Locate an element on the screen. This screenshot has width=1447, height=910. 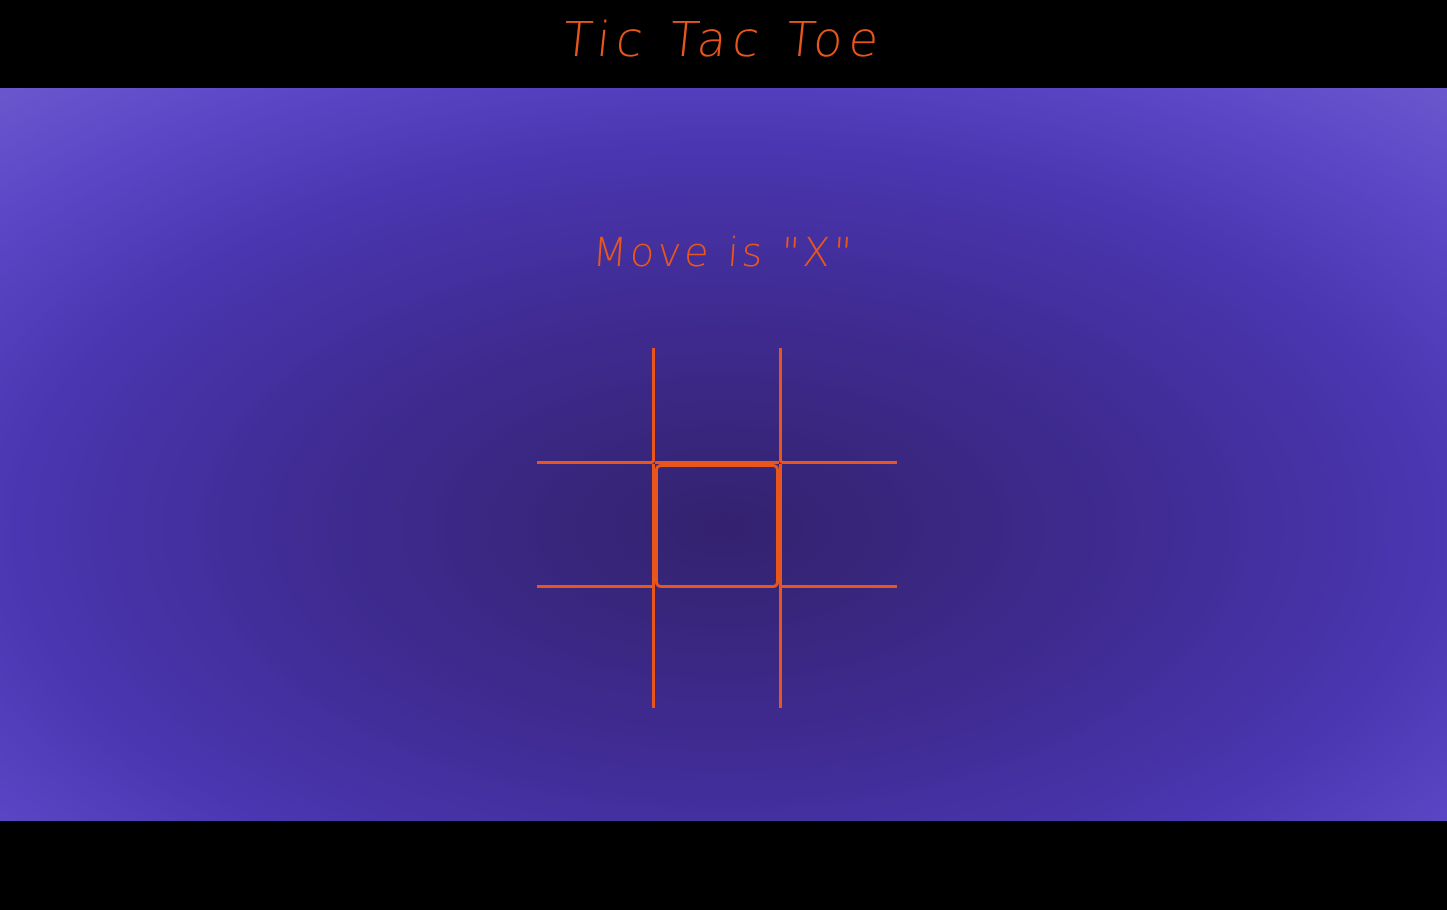
app-title: Tic Tac Toe is located at coordinates (723, 40).